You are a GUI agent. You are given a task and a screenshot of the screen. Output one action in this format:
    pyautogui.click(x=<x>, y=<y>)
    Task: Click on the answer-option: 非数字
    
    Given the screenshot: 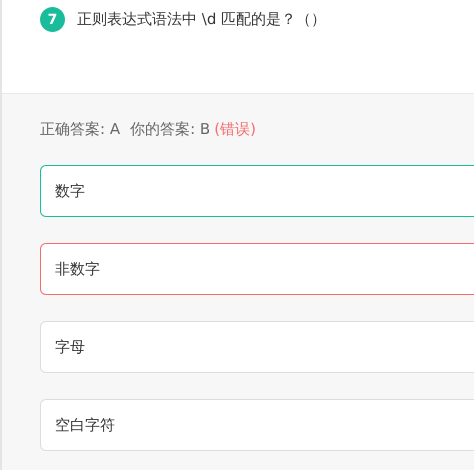 What is the action you would take?
    pyautogui.click(x=257, y=269)
    